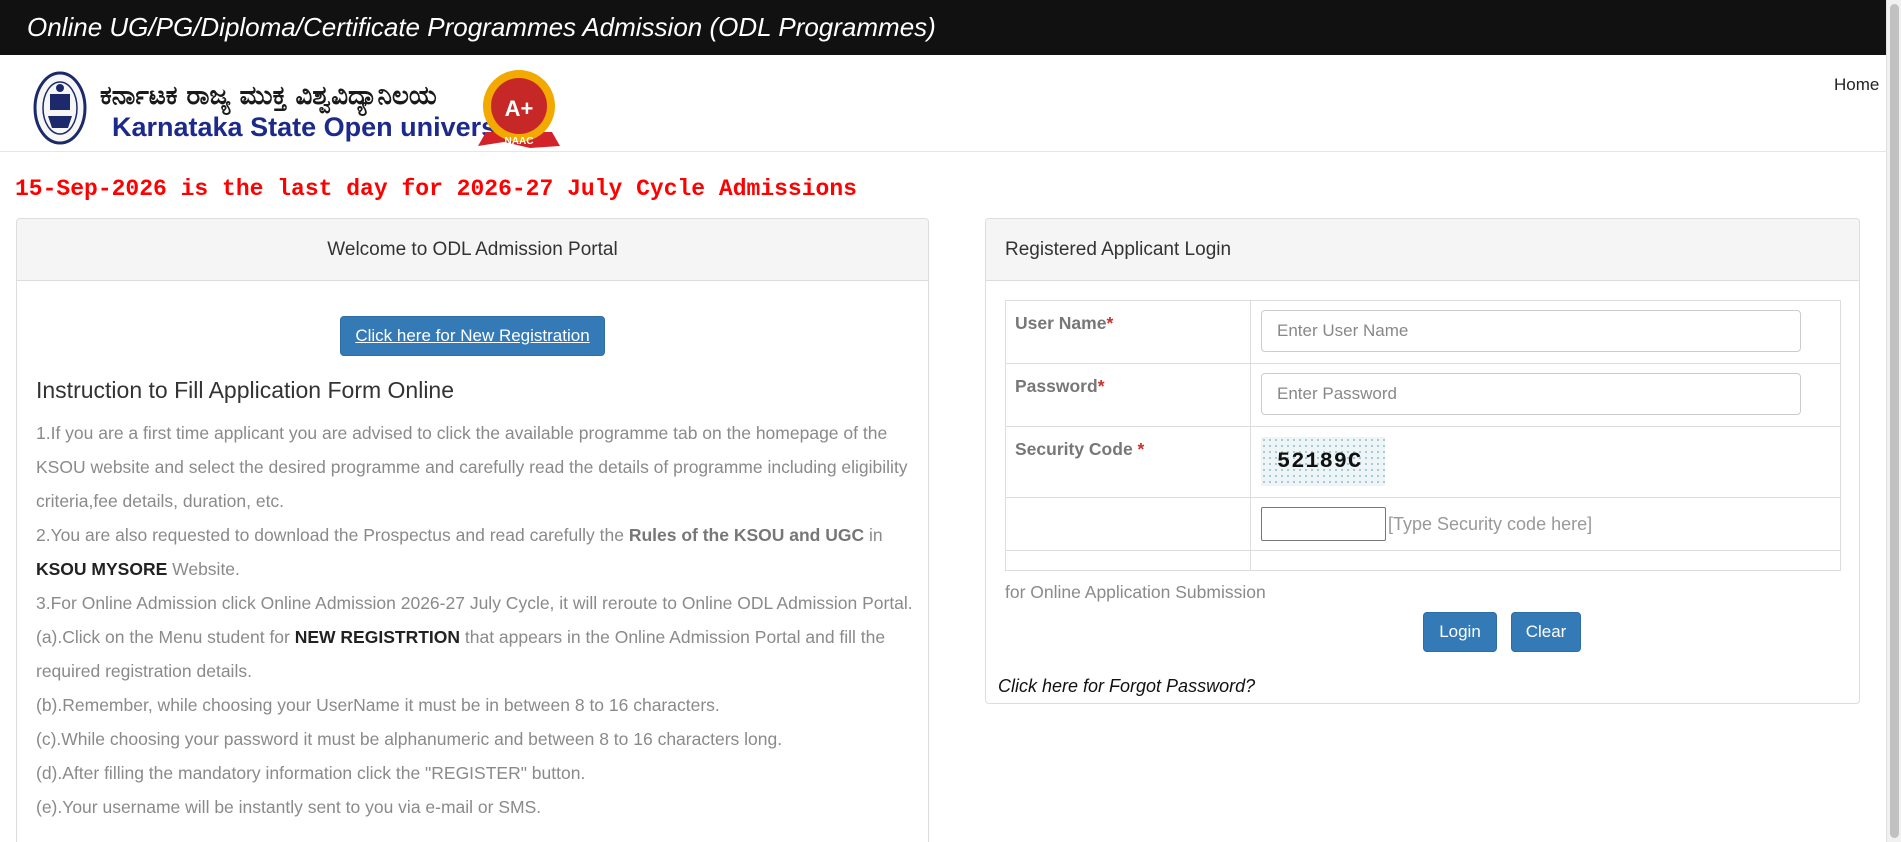 This screenshot has width=1901, height=842. What do you see at coordinates (1531, 331) in the screenshot?
I see `username-input` at bounding box center [1531, 331].